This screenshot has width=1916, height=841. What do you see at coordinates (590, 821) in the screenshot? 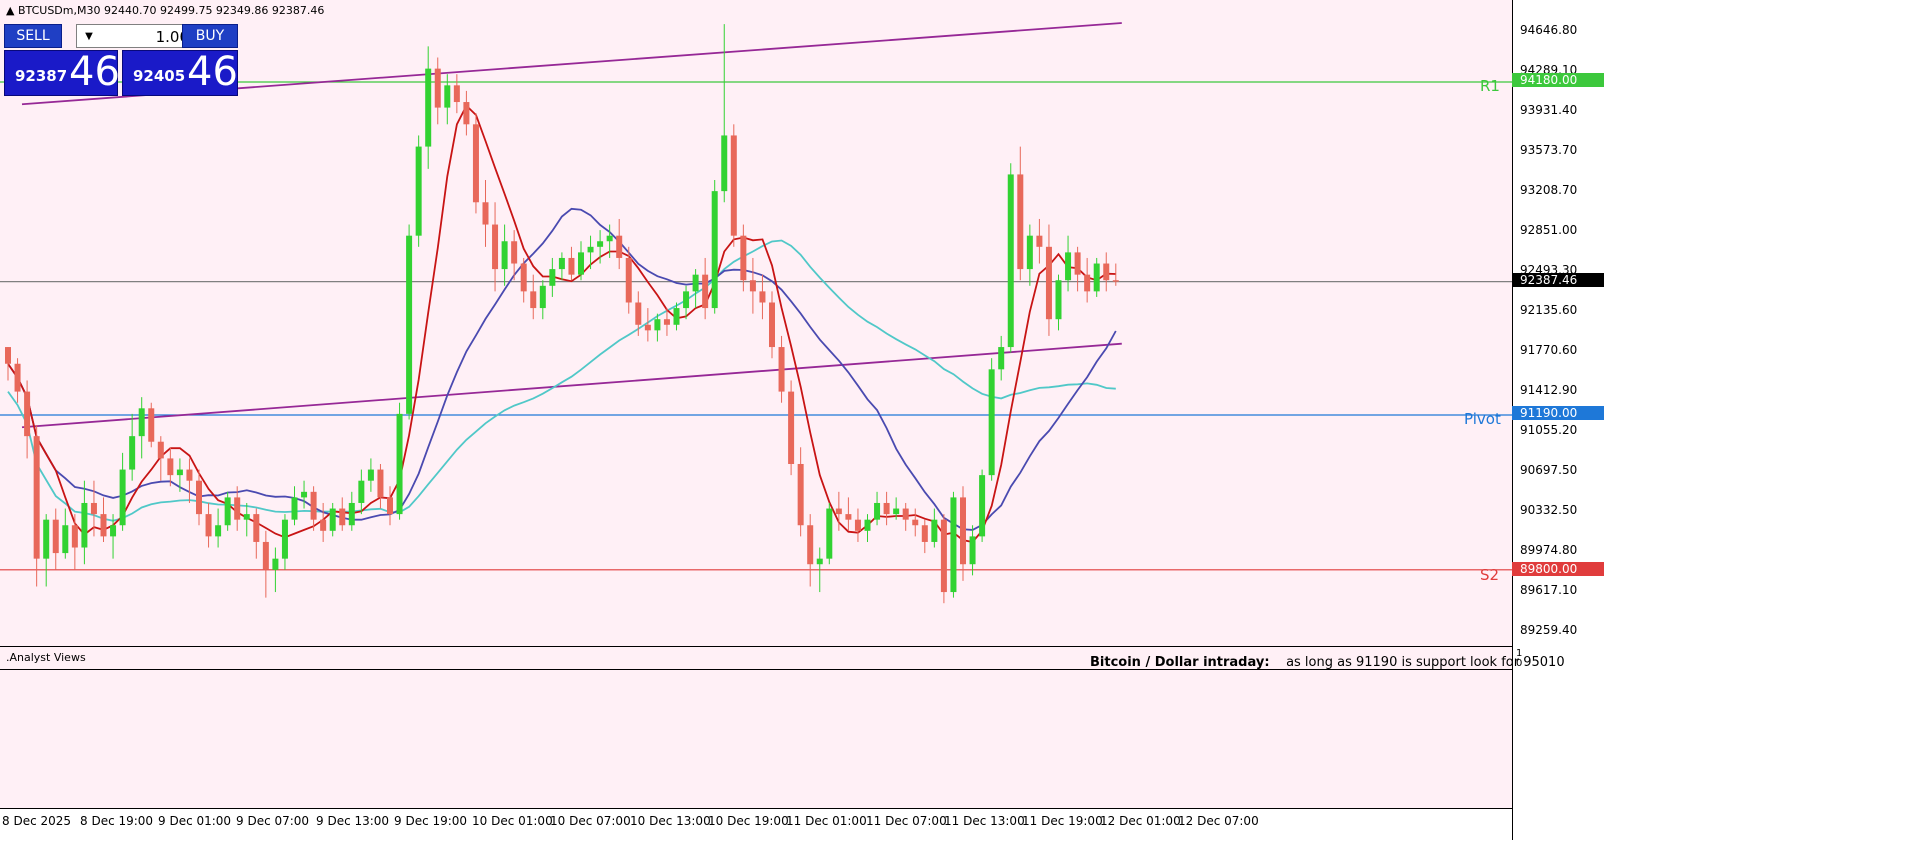
I see `time-tick-label: 10 Dec 07:00` at bounding box center [590, 821].